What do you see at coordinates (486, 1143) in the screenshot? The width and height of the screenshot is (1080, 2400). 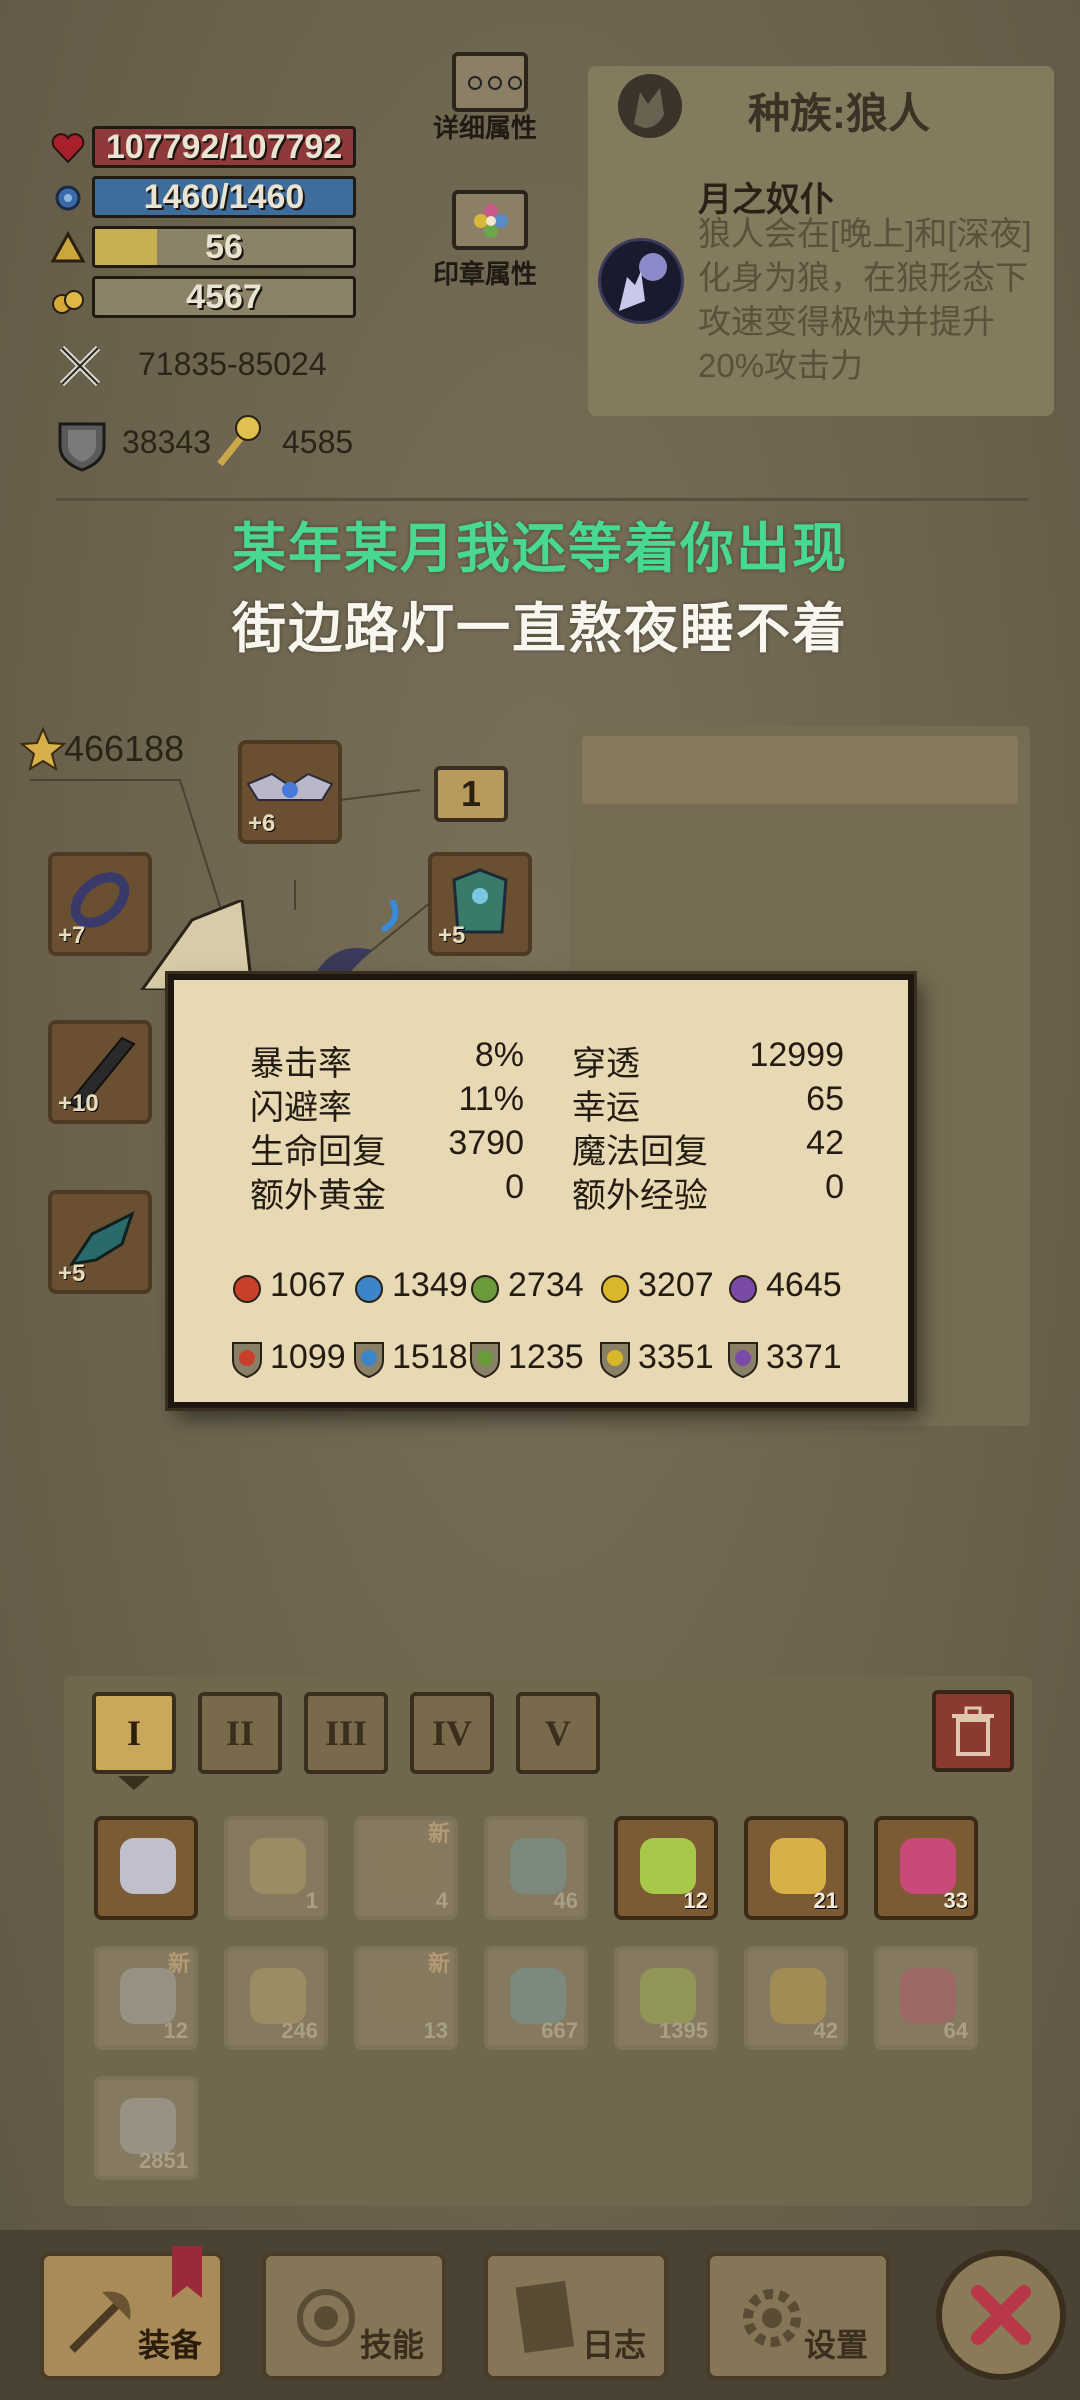 I see `hp-regen-value: 3790` at bounding box center [486, 1143].